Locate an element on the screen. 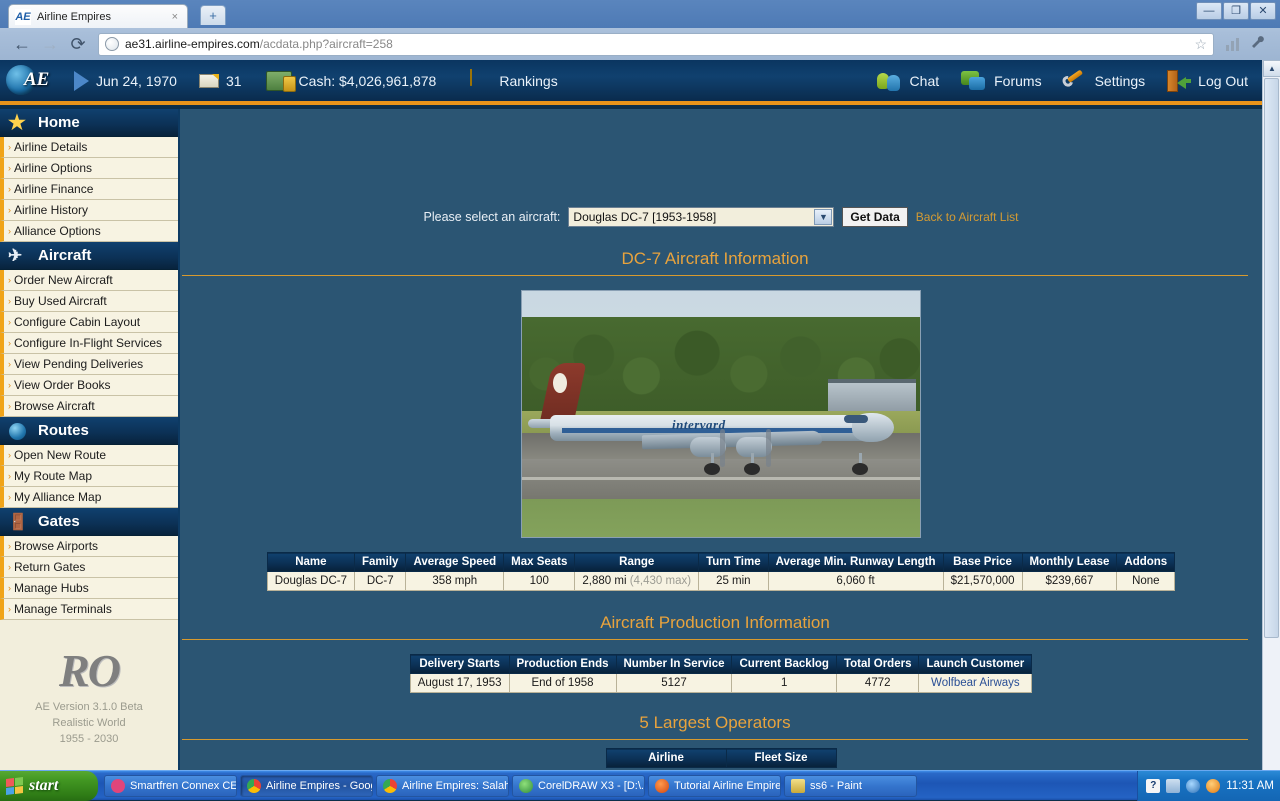 This screenshot has height=801, width=1280. start-label: start is located at coordinates (43, 786).